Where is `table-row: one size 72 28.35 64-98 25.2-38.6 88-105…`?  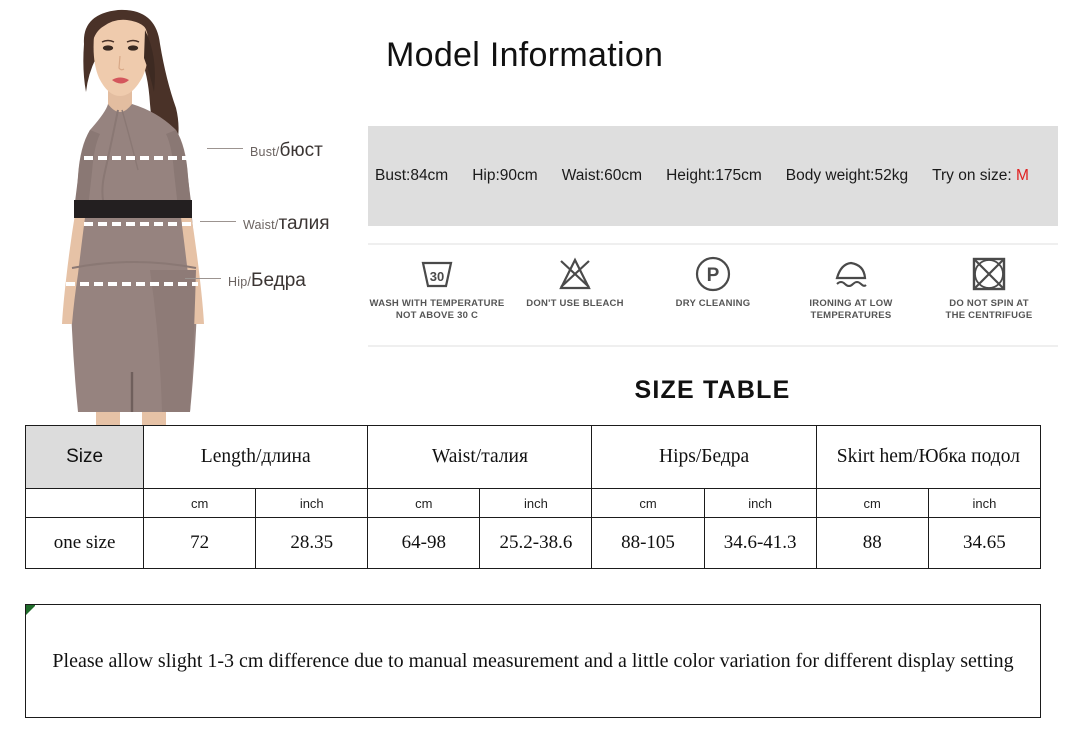
table-row: one size 72 28.35 64-98 25.2-38.6 88-105… is located at coordinates (533, 543).